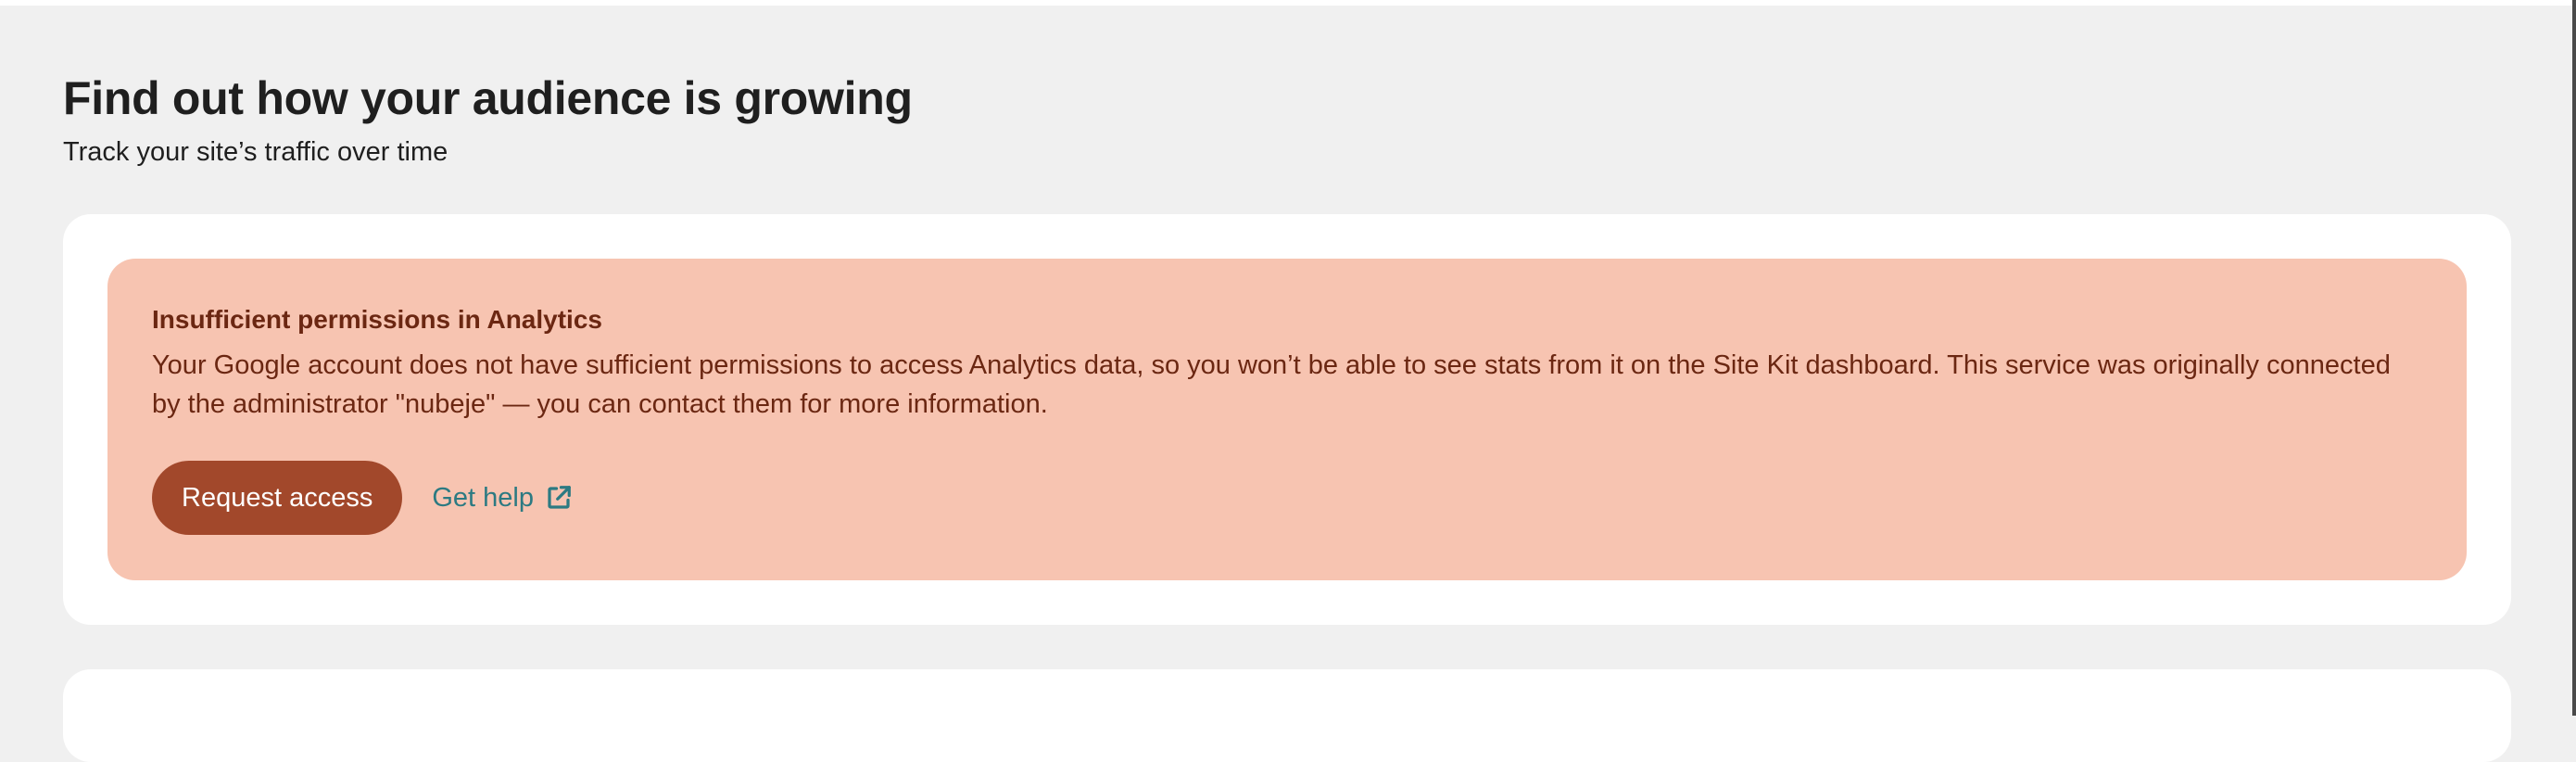  I want to click on page-title: Find out how your audience is growing, so click(488, 98).